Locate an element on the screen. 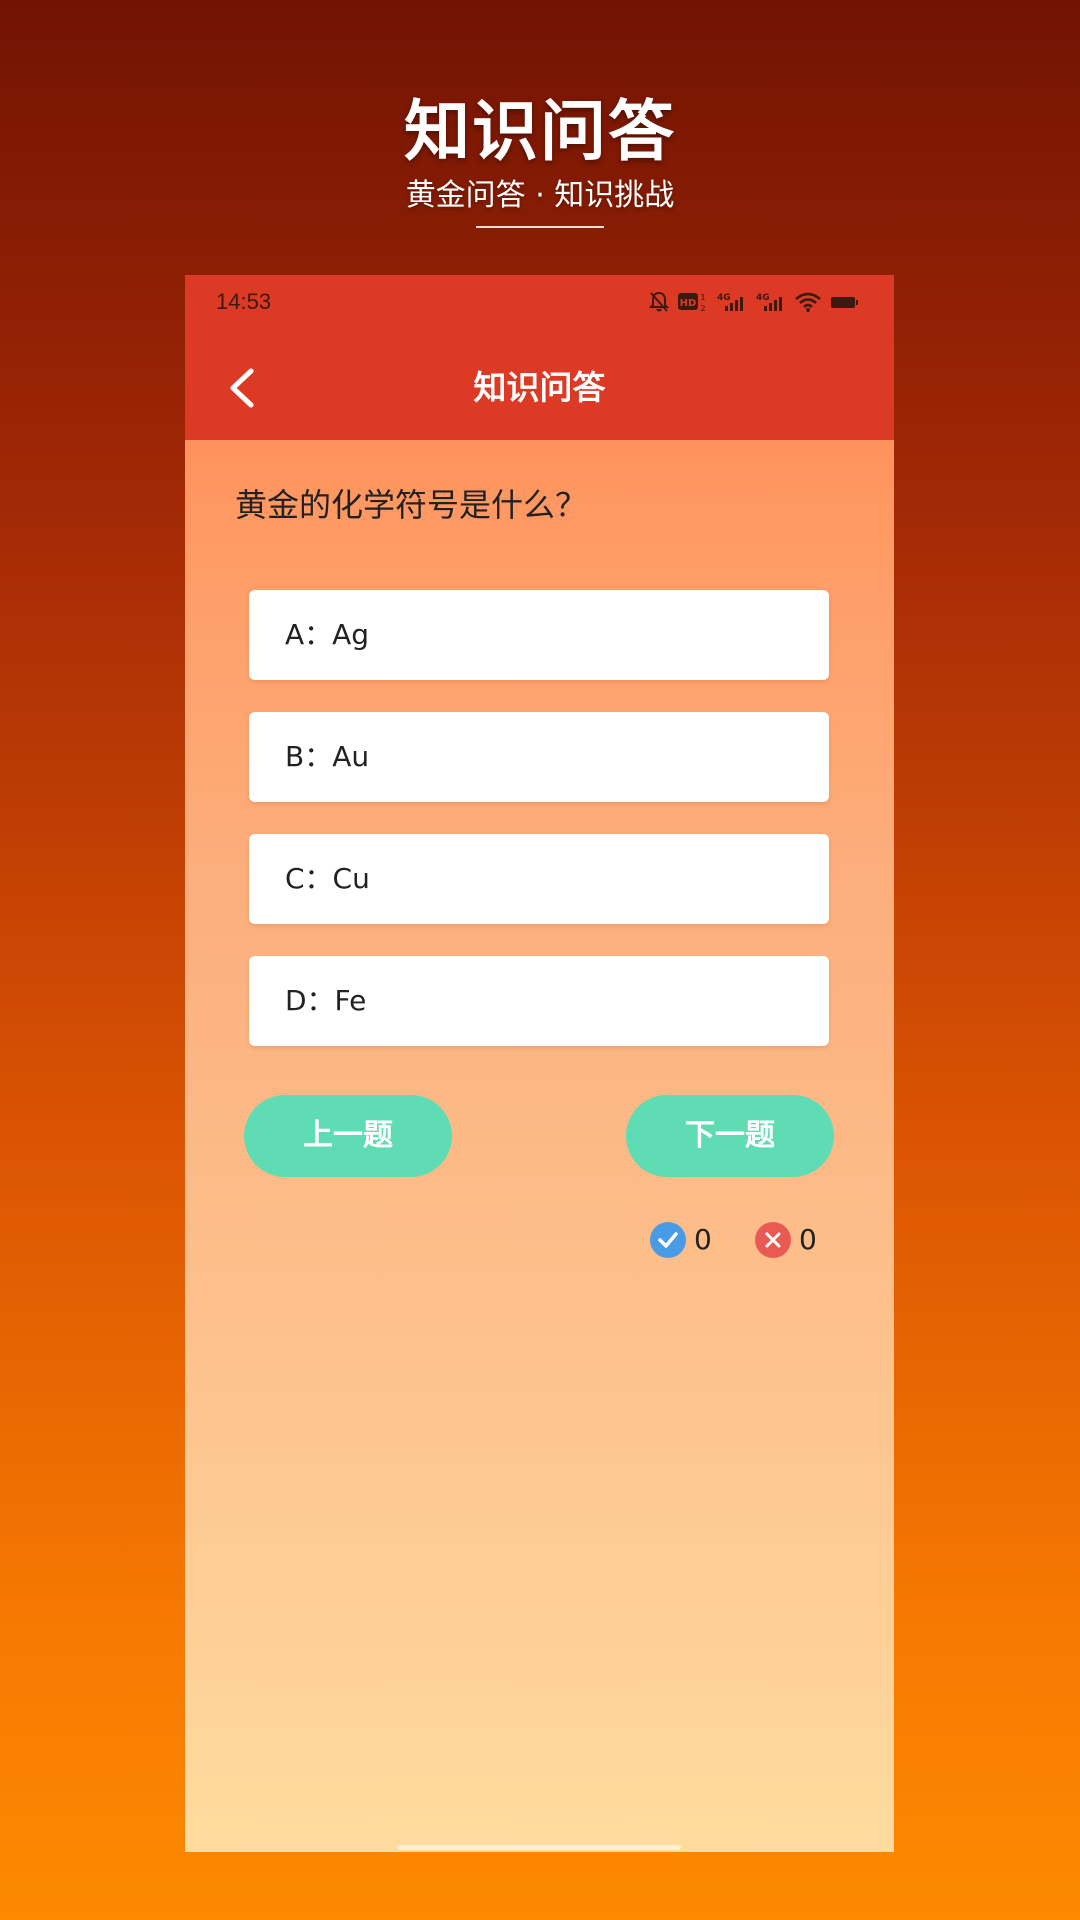  checkmark-icon is located at coordinates (668, 1240).